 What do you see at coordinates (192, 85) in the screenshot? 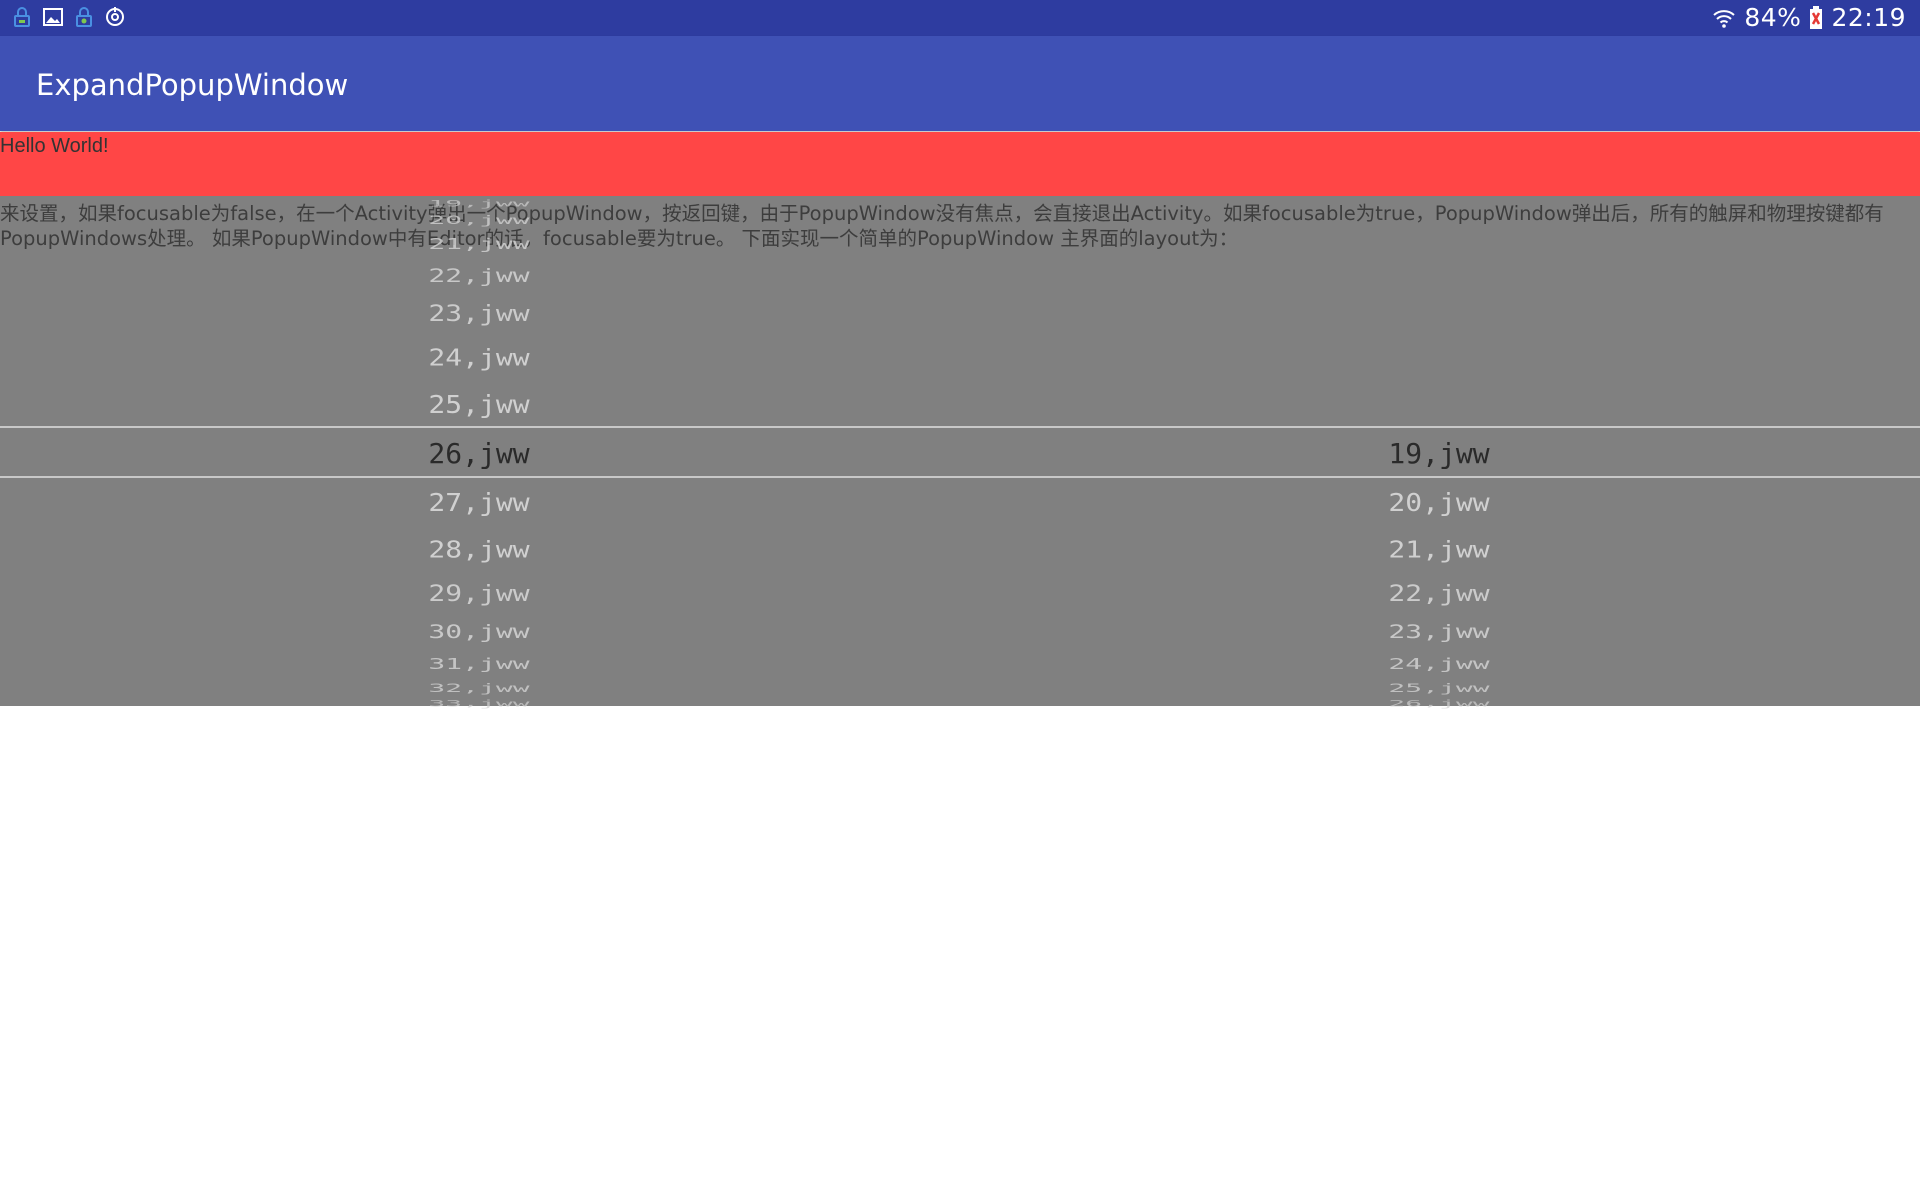
I see `app-title: ExpandPopupWindow` at bounding box center [192, 85].